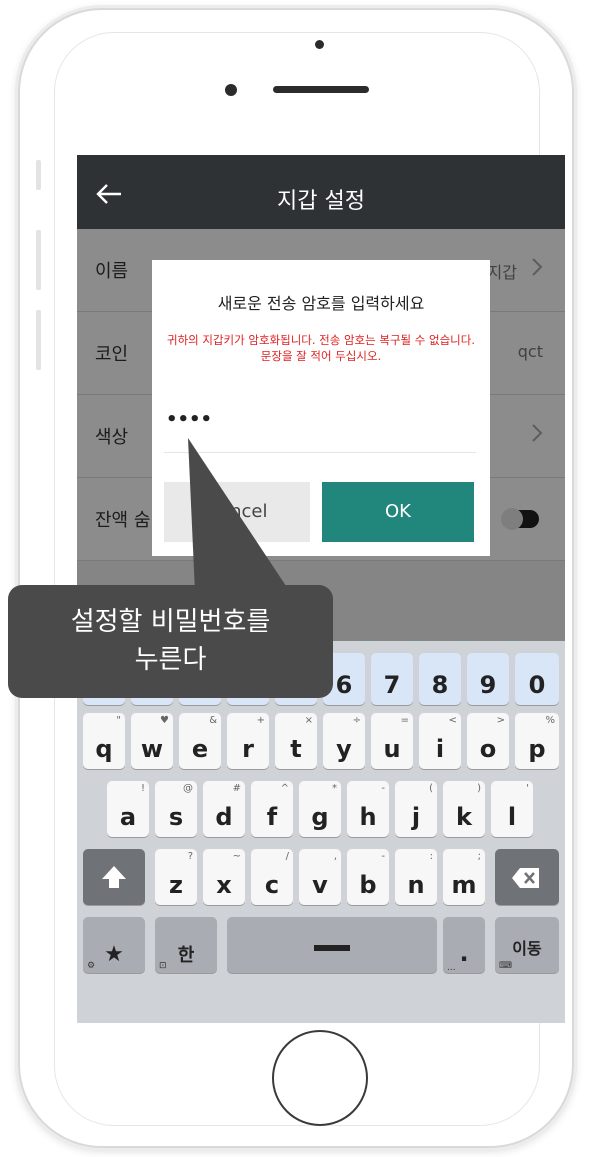 The width and height of the screenshot is (592, 1157). I want to click on hangul-key: 한 ⊡, so click(186, 945).